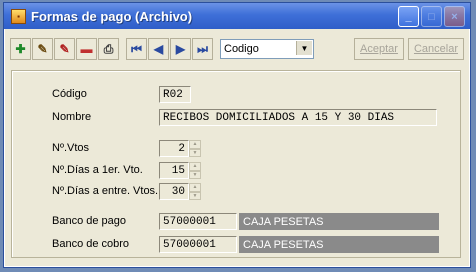 The height and width of the screenshot is (272, 476). Describe the element at coordinates (97, 170) in the screenshot. I see `dias-primer-label: Nº.Días a 1er. Vto.` at that location.